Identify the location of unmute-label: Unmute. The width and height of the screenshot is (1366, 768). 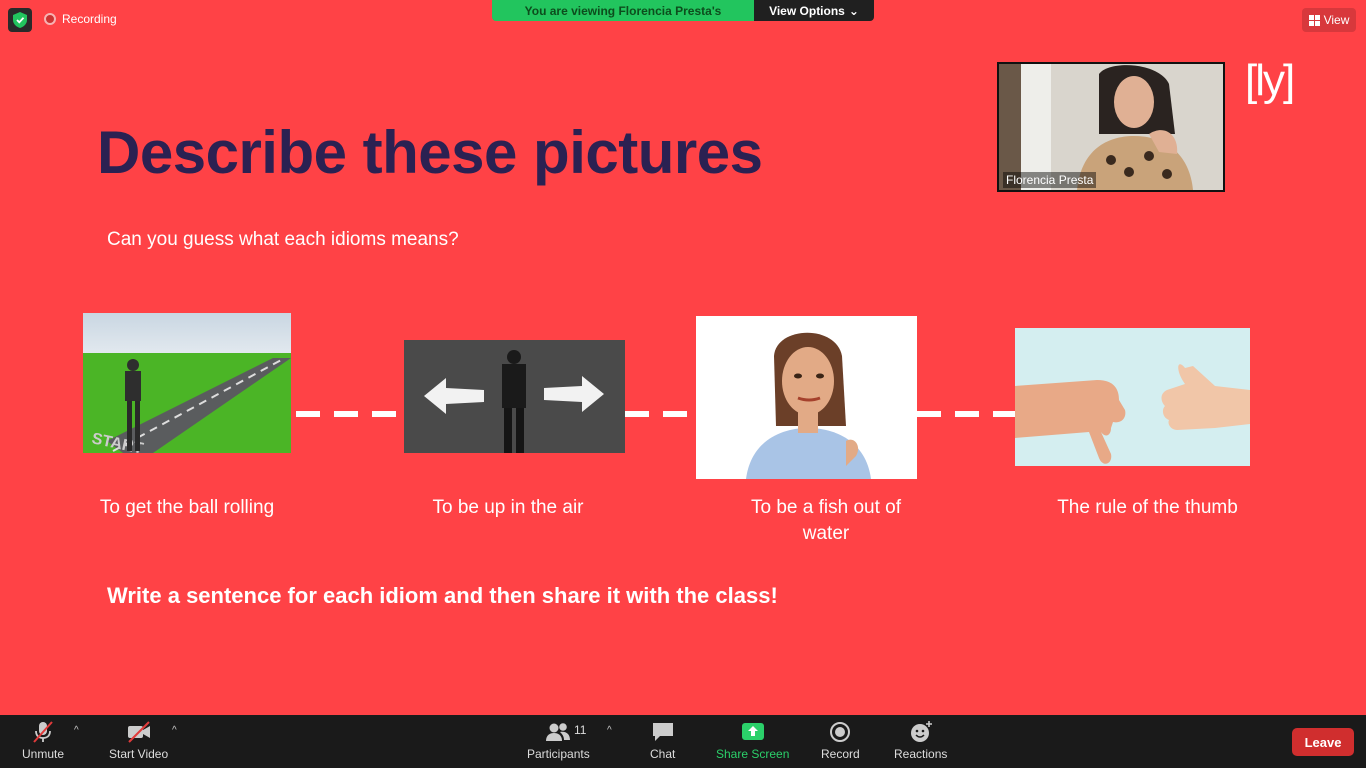
(43, 754).